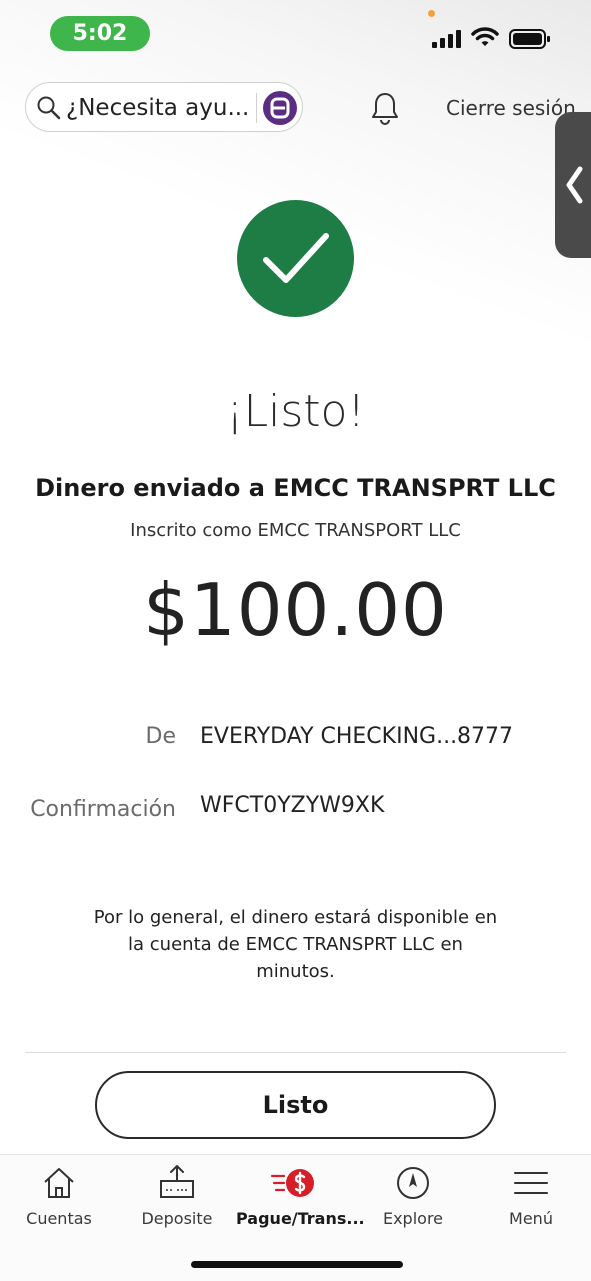 This screenshot has height=1281, width=591. I want to click on tab-label: Explore, so click(413, 1218).